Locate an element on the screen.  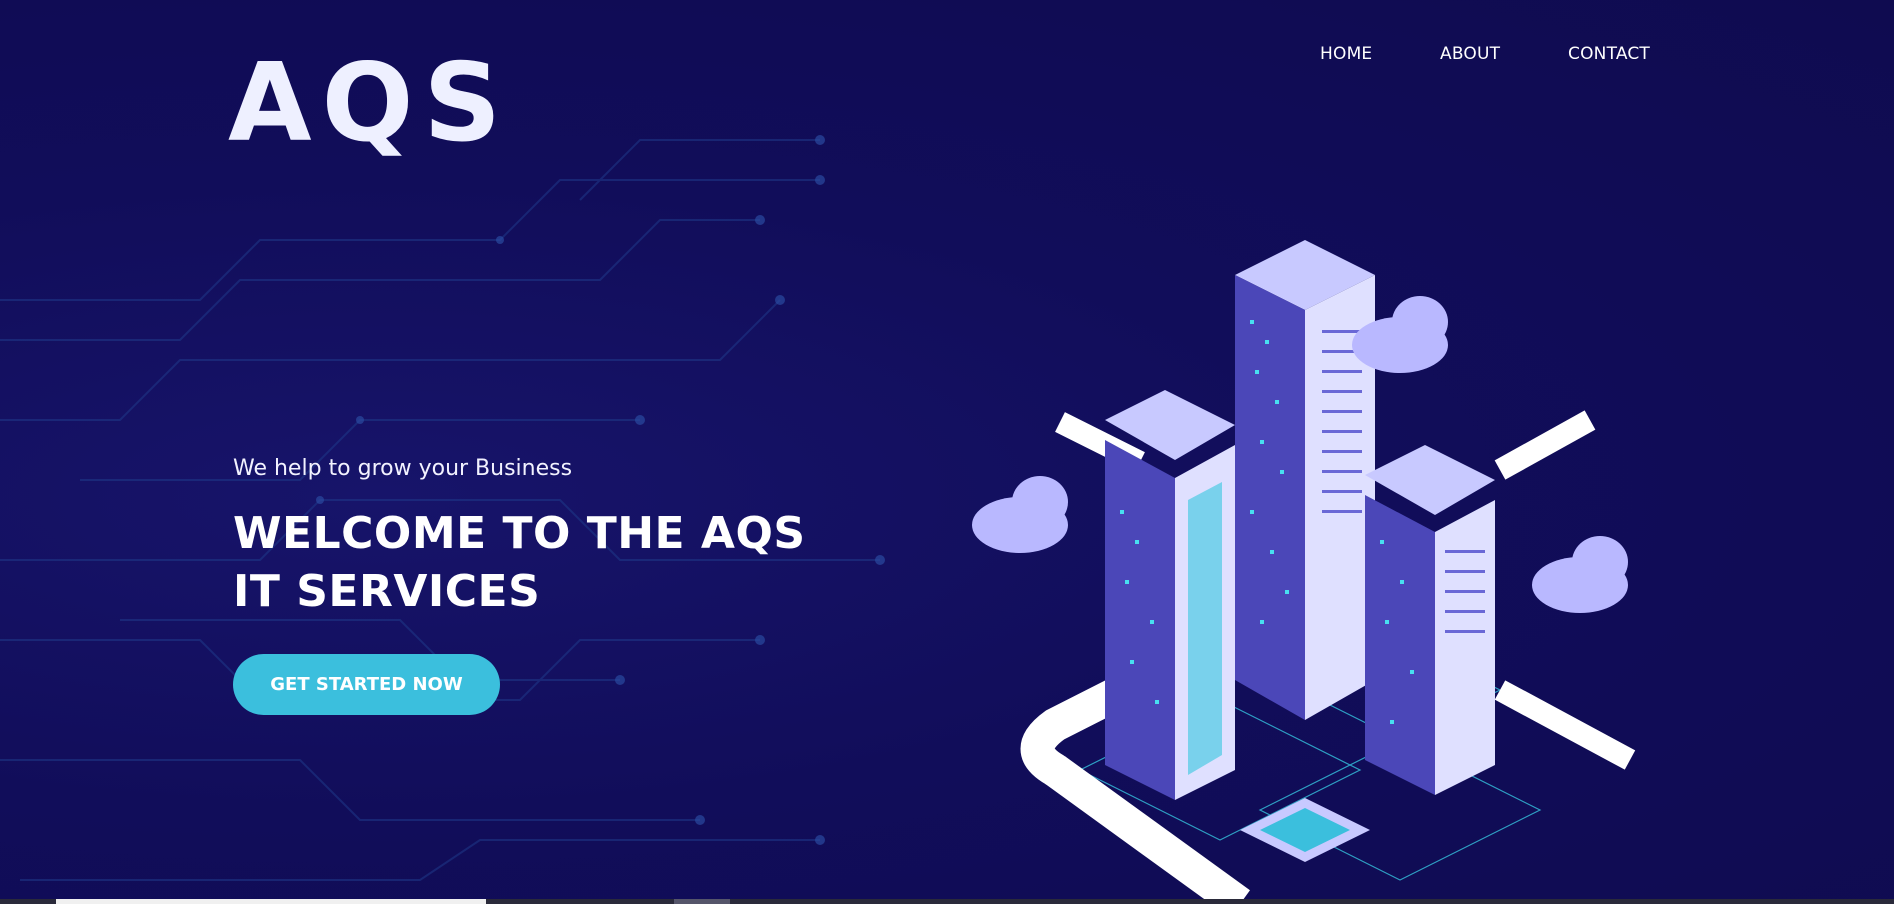
nav-item-label: CONTACT is located at coordinates (1609, 54).